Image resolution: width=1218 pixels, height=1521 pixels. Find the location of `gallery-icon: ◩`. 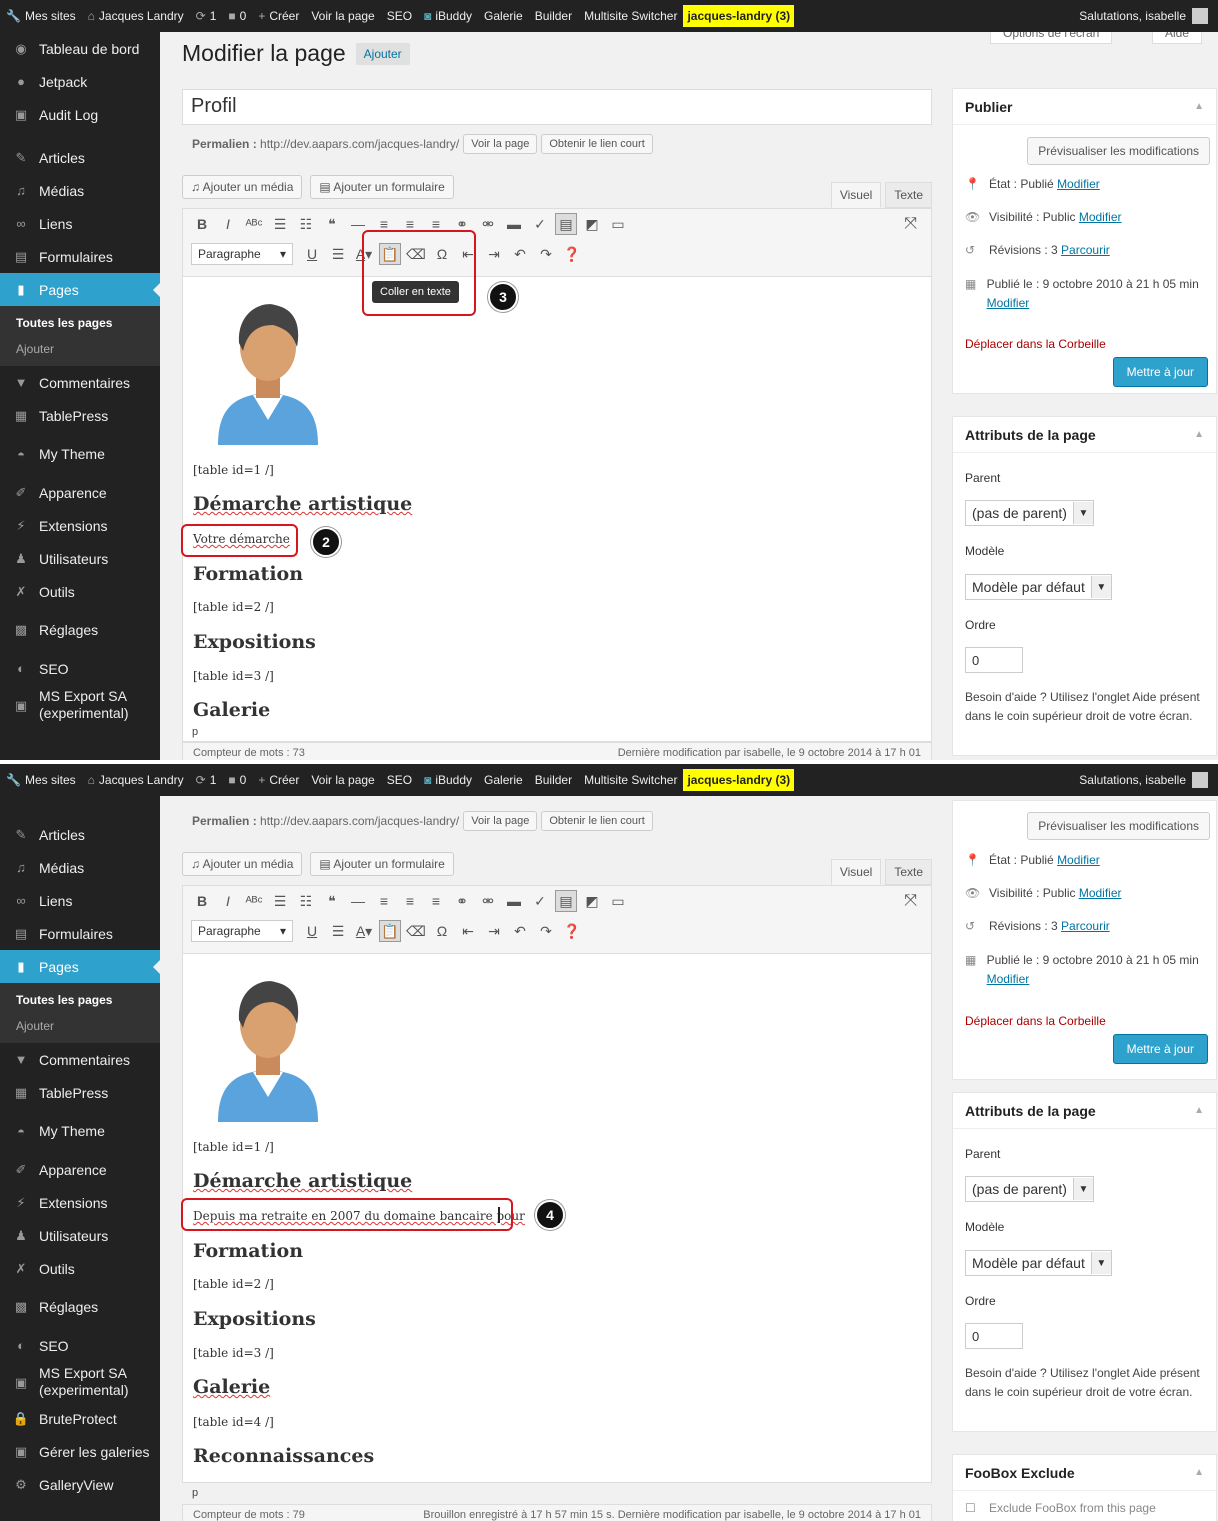

gallery-icon: ◩ is located at coordinates (592, 224).